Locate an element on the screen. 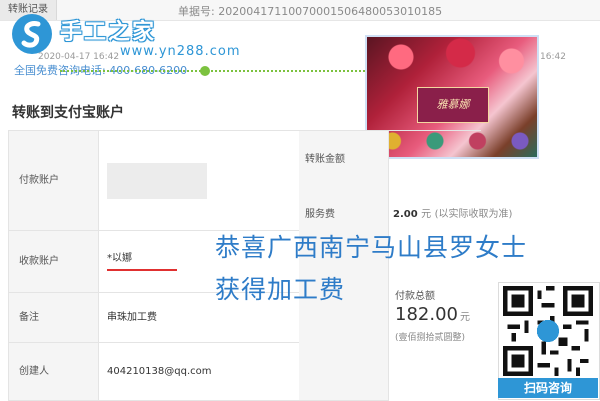 This screenshot has width=600, height=401. total-amount: 182.00 元 is located at coordinates (432, 314).